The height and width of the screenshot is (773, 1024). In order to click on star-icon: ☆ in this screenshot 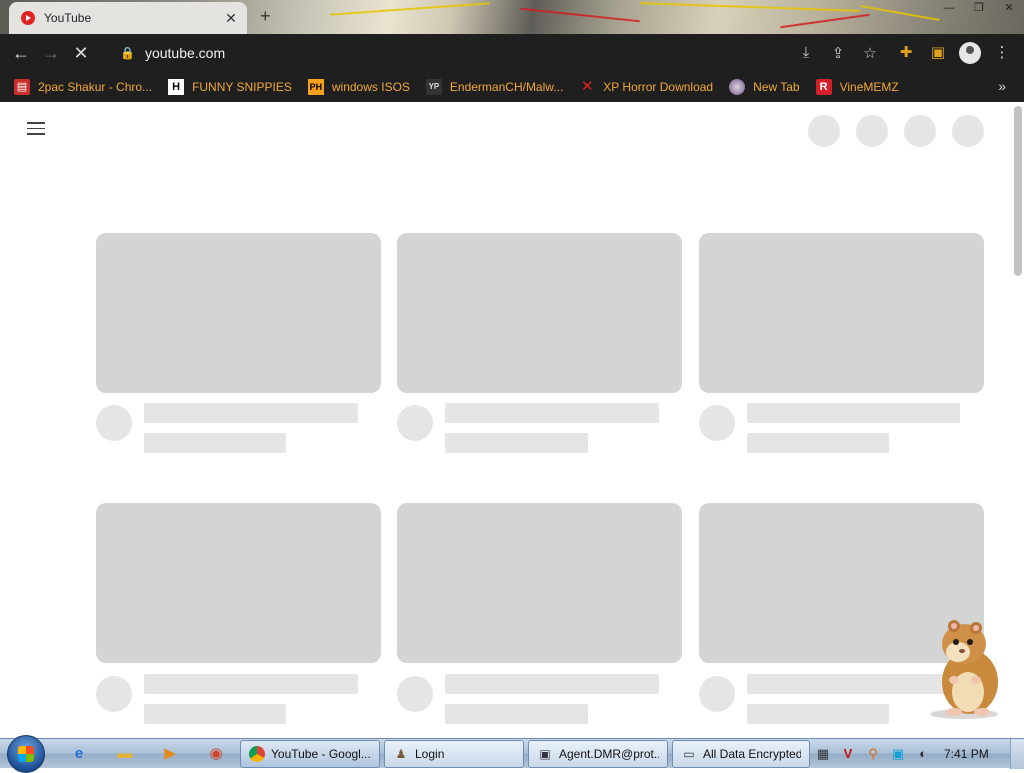, I will do `click(870, 53)`.